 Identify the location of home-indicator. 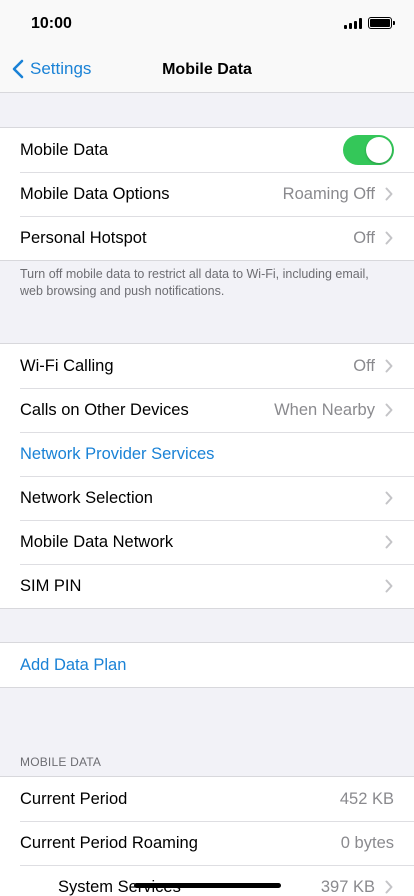
(207, 885).